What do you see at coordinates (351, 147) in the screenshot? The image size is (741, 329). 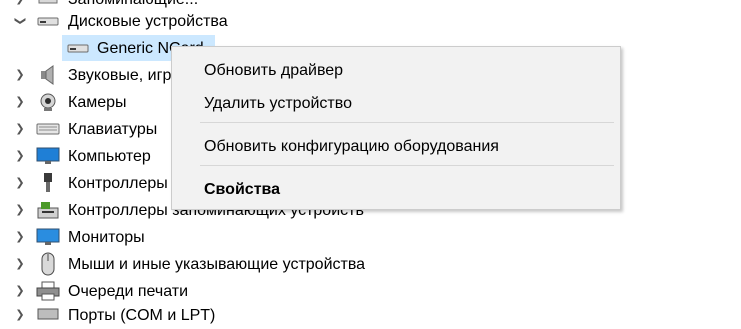 I see `menu-item-scan-hardware-changes: Обновить конфигурацию оборудования` at bounding box center [351, 147].